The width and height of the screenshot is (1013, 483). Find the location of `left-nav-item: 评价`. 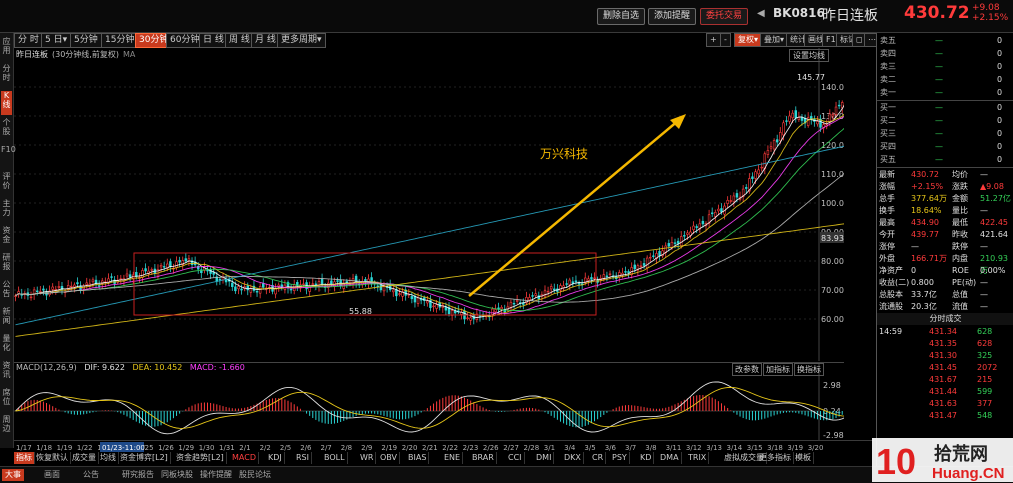

left-nav-item: 评价 is located at coordinates (6, 184).